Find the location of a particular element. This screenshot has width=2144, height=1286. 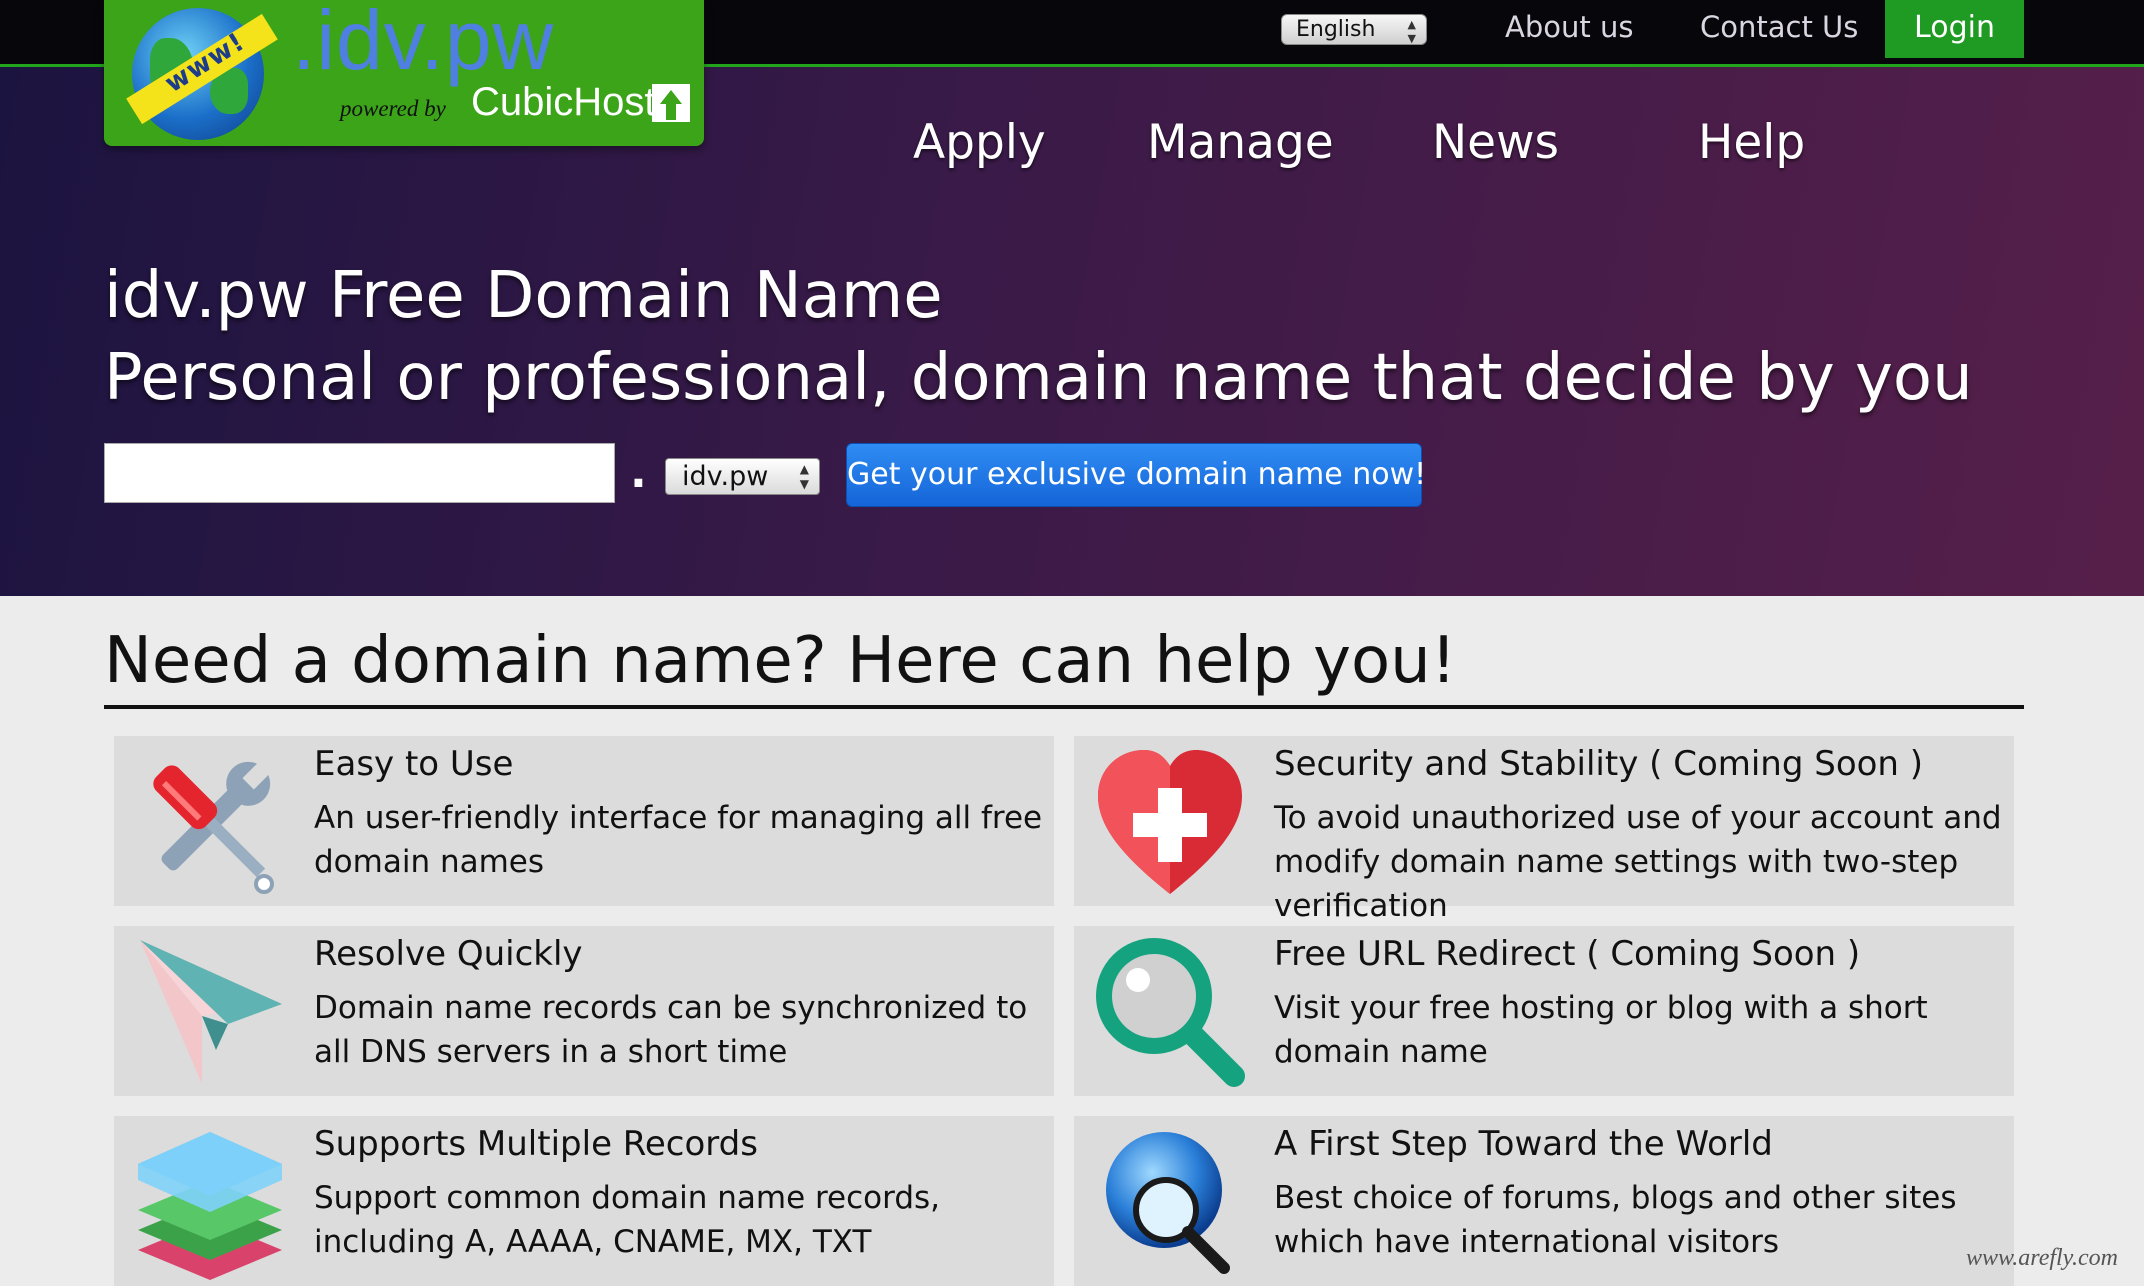

globe-logo-icon: www! is located at coordinates (202, 74).